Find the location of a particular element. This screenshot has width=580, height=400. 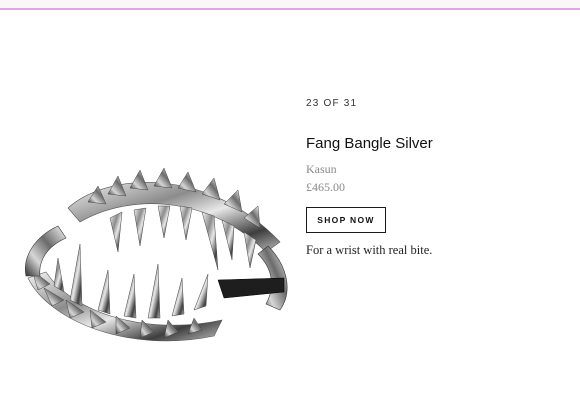

top-accent-strip is located at coordinates (290, 5).